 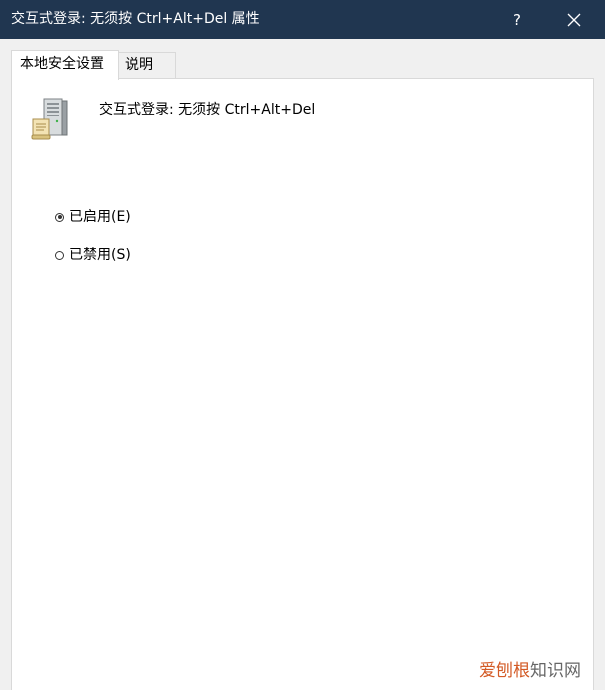 I want to click on tab-explain: 说明, so click(x=147, y=65).